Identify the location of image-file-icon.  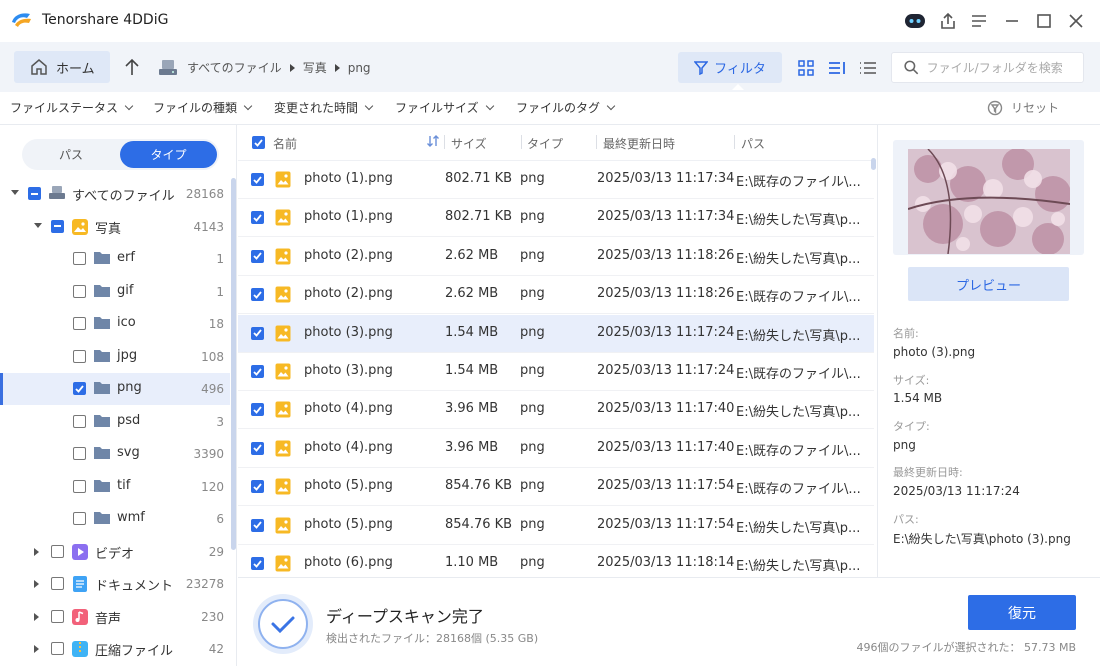
(283, 333).